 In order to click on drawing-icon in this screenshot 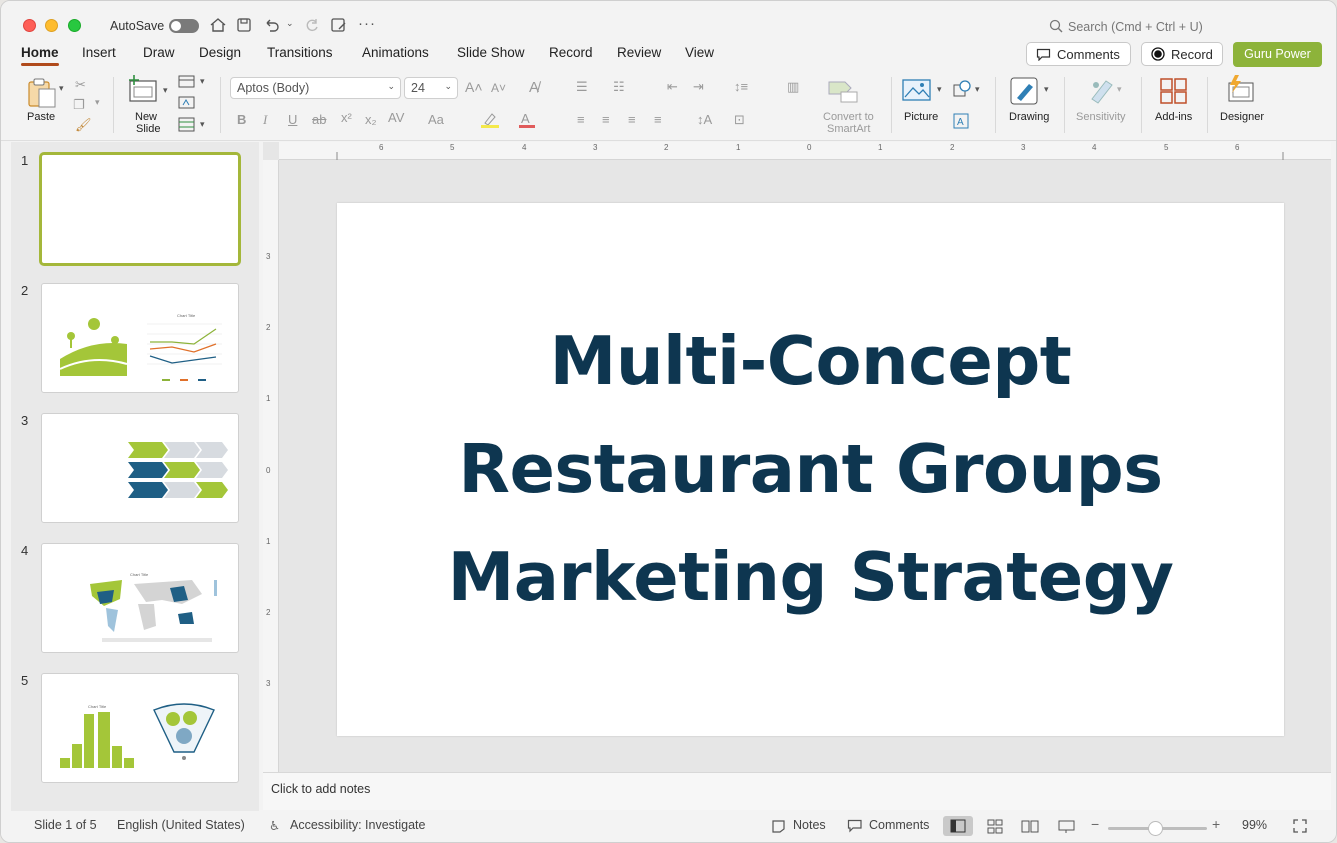, I will do `click(1025, 92)`.